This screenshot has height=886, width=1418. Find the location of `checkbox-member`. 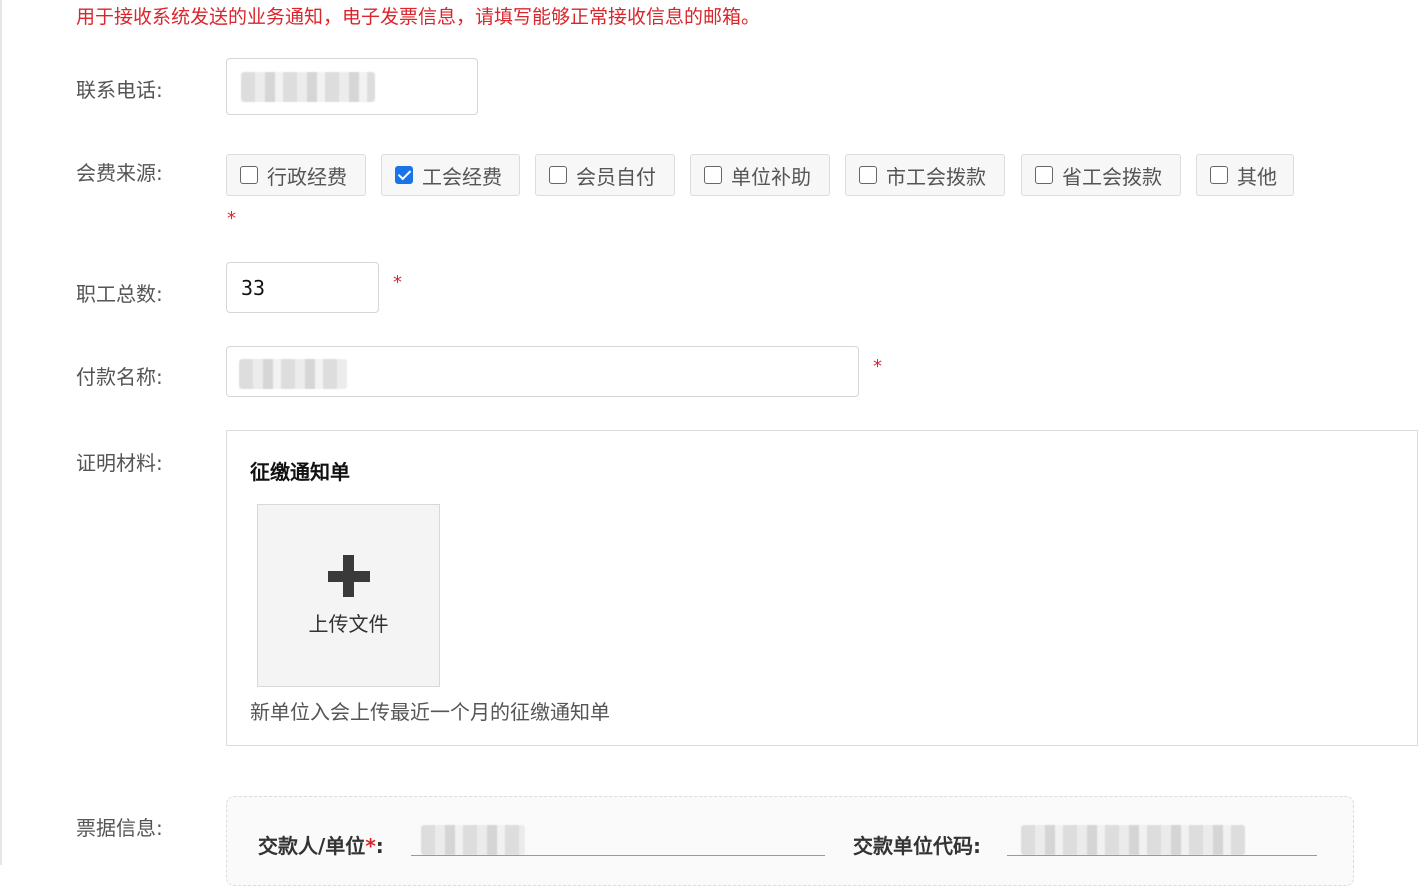

checkbox-member is located at coordinates (558, 175).